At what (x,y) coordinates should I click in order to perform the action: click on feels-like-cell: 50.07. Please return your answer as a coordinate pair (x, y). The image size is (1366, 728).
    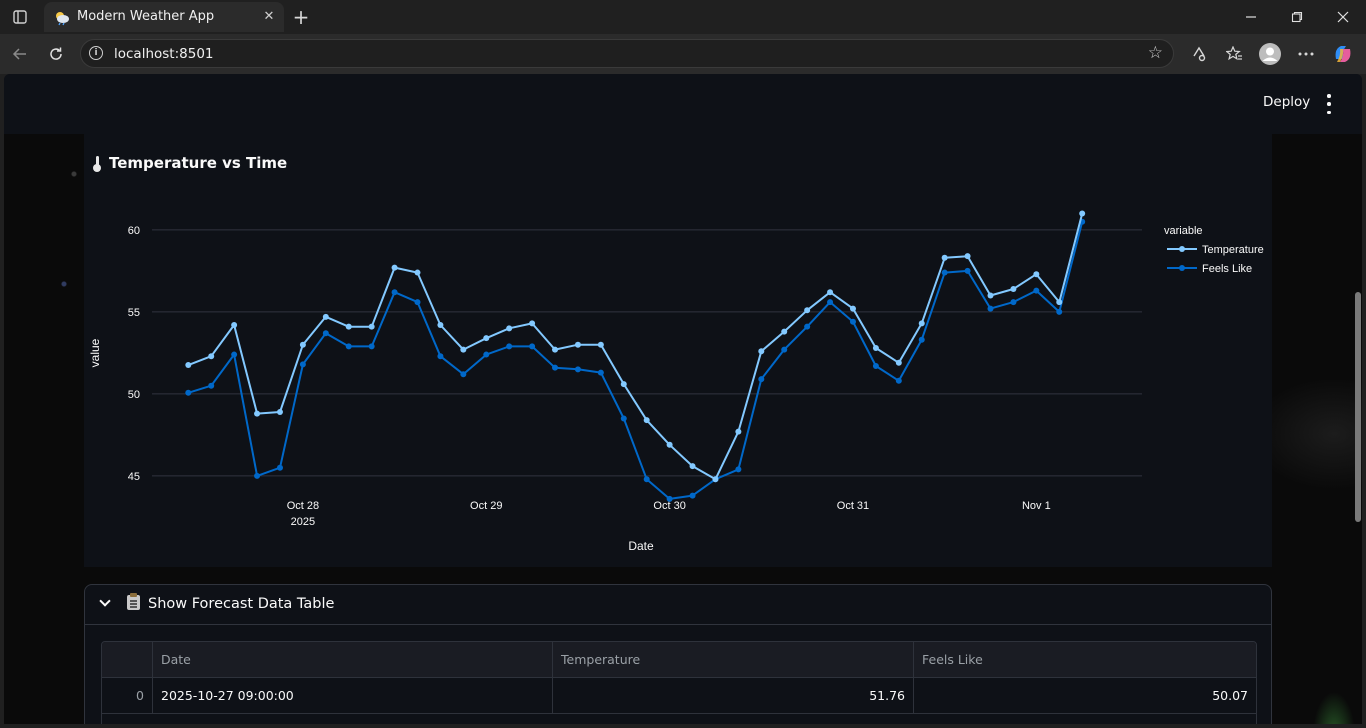
    Looking at the image, I should click on (1085, 695).